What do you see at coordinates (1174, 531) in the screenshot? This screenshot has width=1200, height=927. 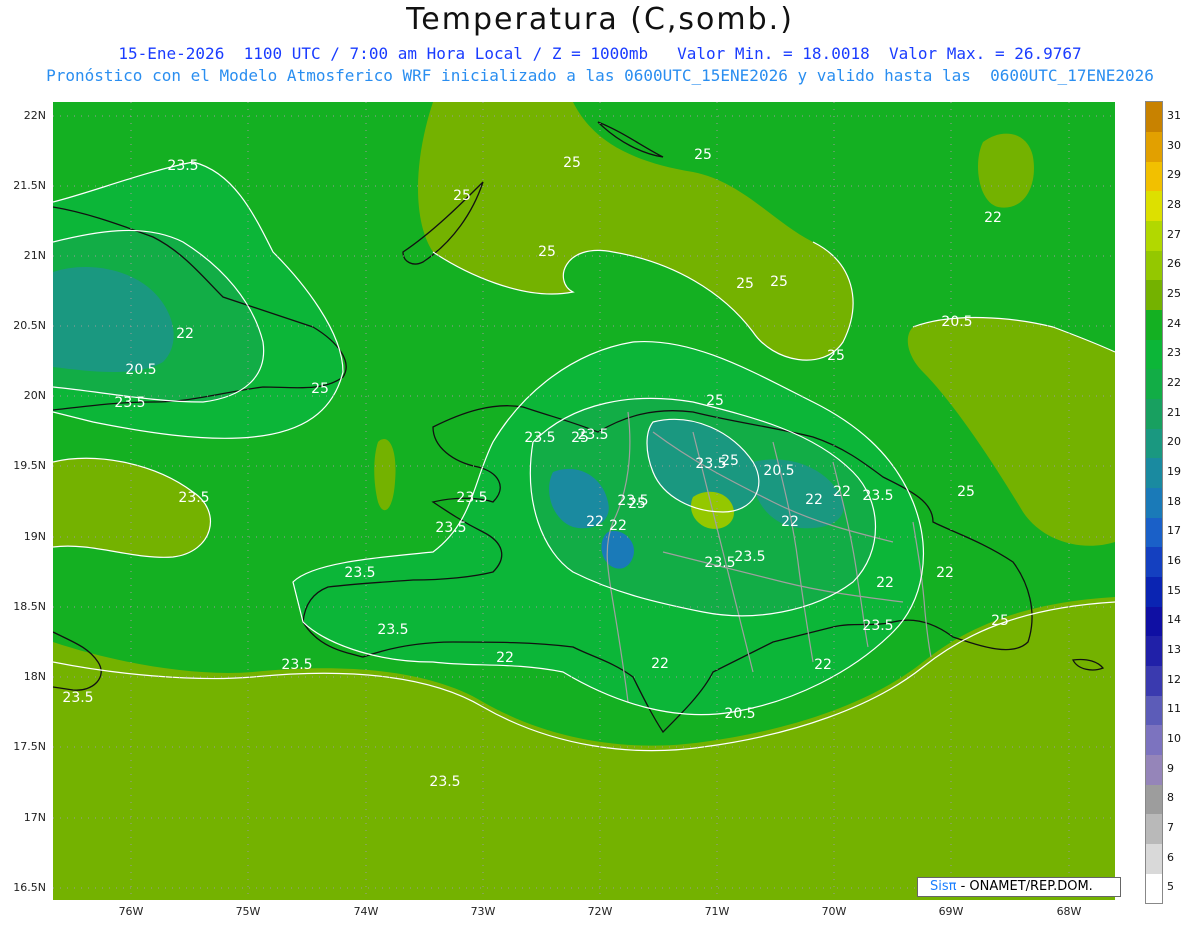 I see `colorbar-level-label: 17` at bounding box center [1174, 531].